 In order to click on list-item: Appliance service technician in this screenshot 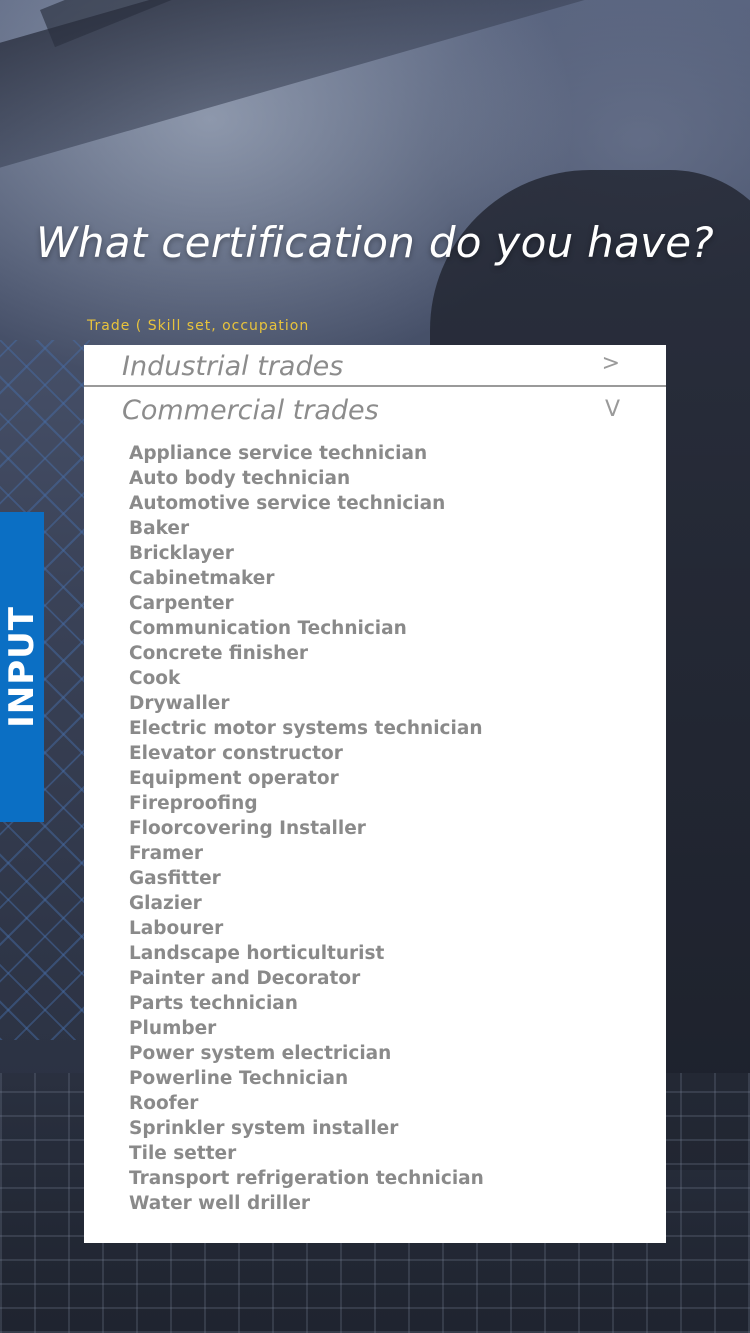, I will do `click(306, 453)`.